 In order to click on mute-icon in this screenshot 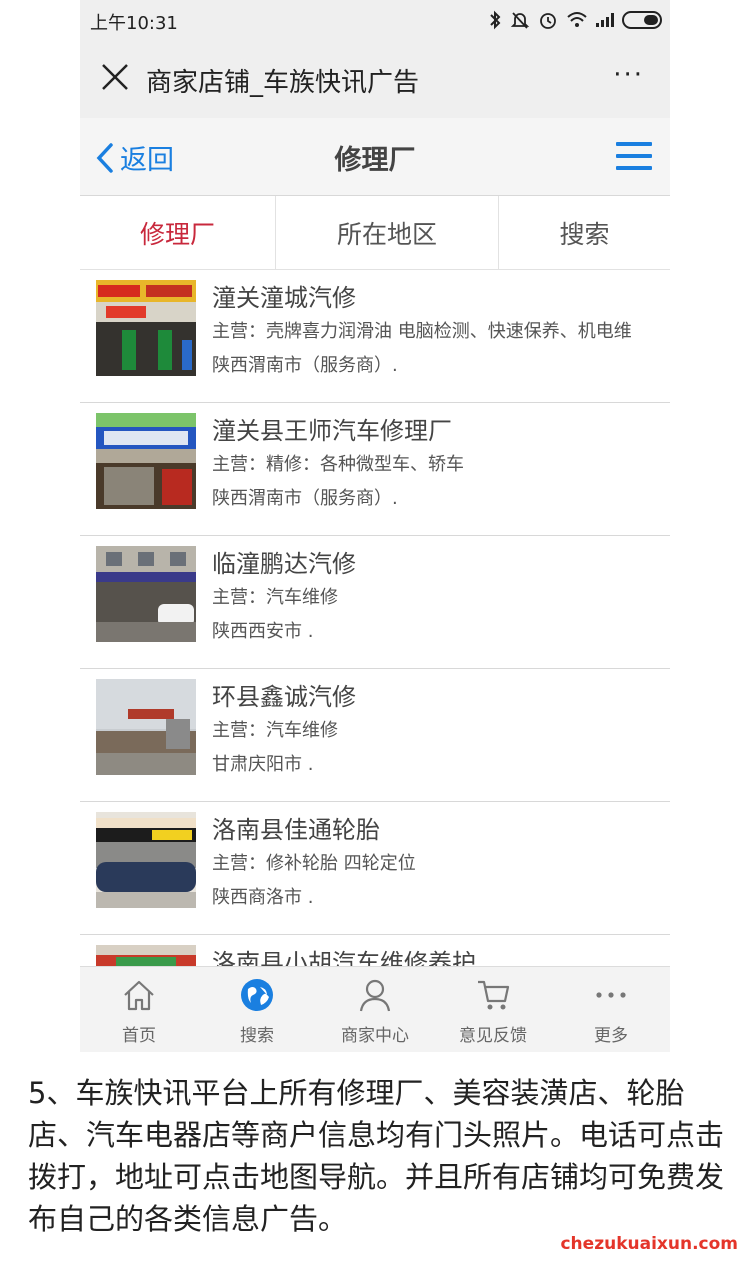, I will do `click(520, 20)`.